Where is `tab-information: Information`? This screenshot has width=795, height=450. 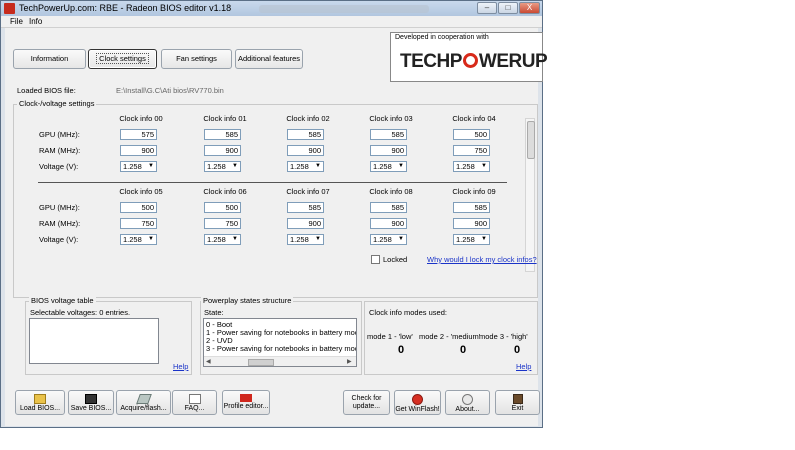 tab-information: Information is located at coordinates (49, 59).